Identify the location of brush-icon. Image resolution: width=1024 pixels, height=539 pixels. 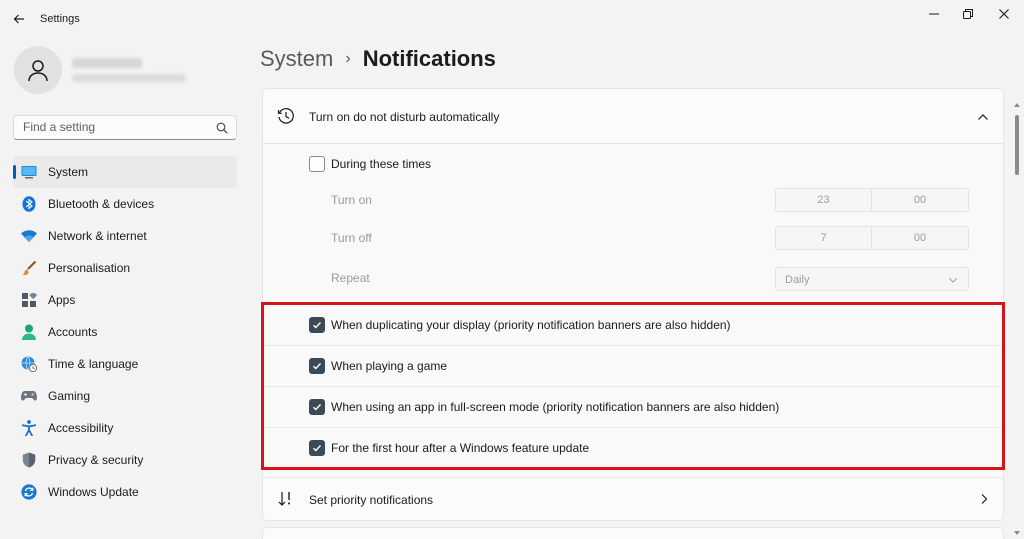
(29, 268).